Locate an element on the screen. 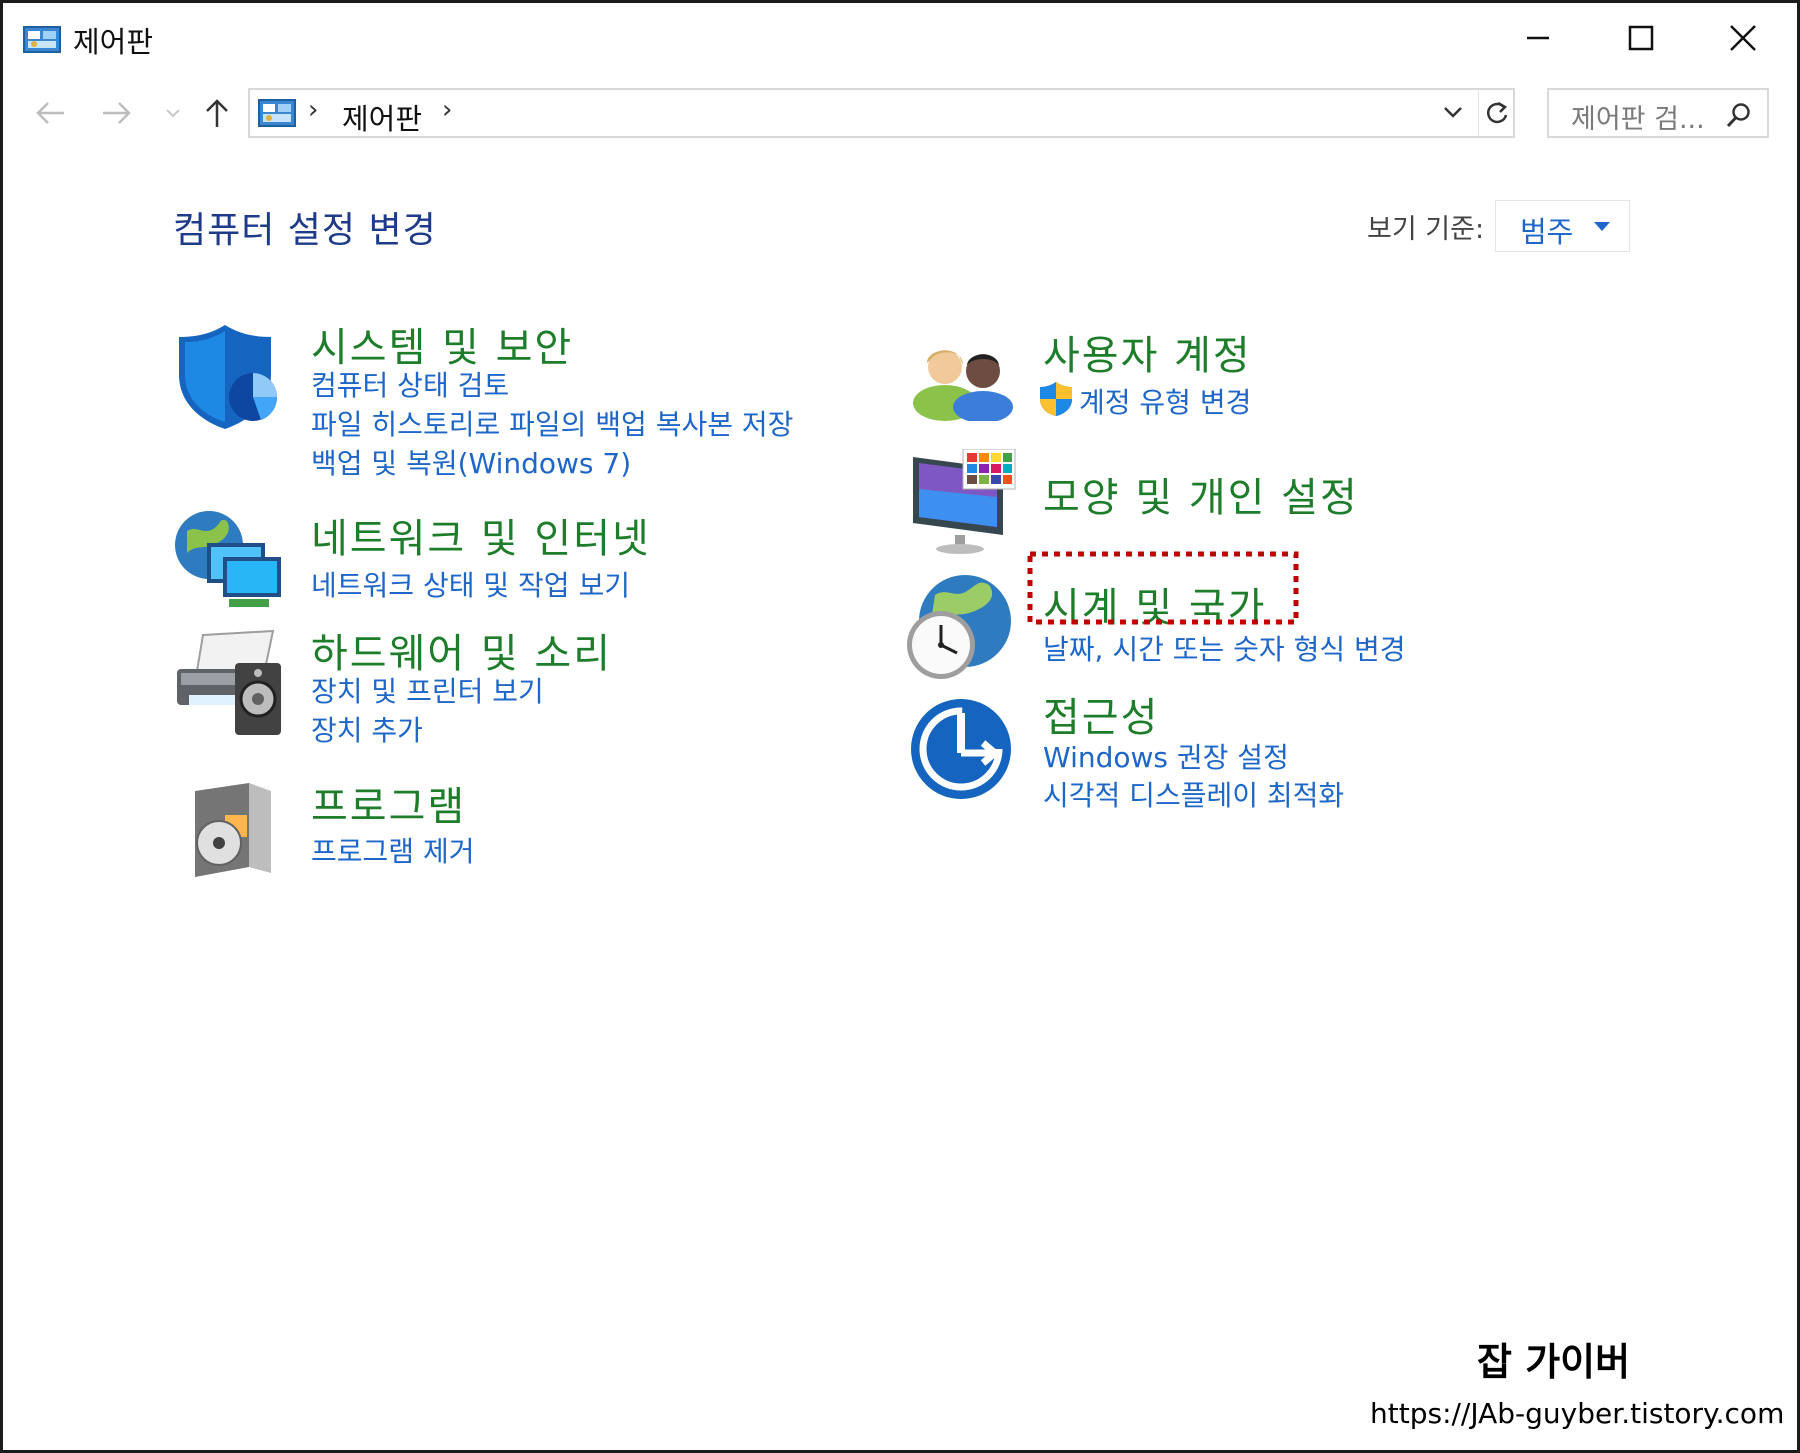  shield-icon is located at coordinates (229, 377).